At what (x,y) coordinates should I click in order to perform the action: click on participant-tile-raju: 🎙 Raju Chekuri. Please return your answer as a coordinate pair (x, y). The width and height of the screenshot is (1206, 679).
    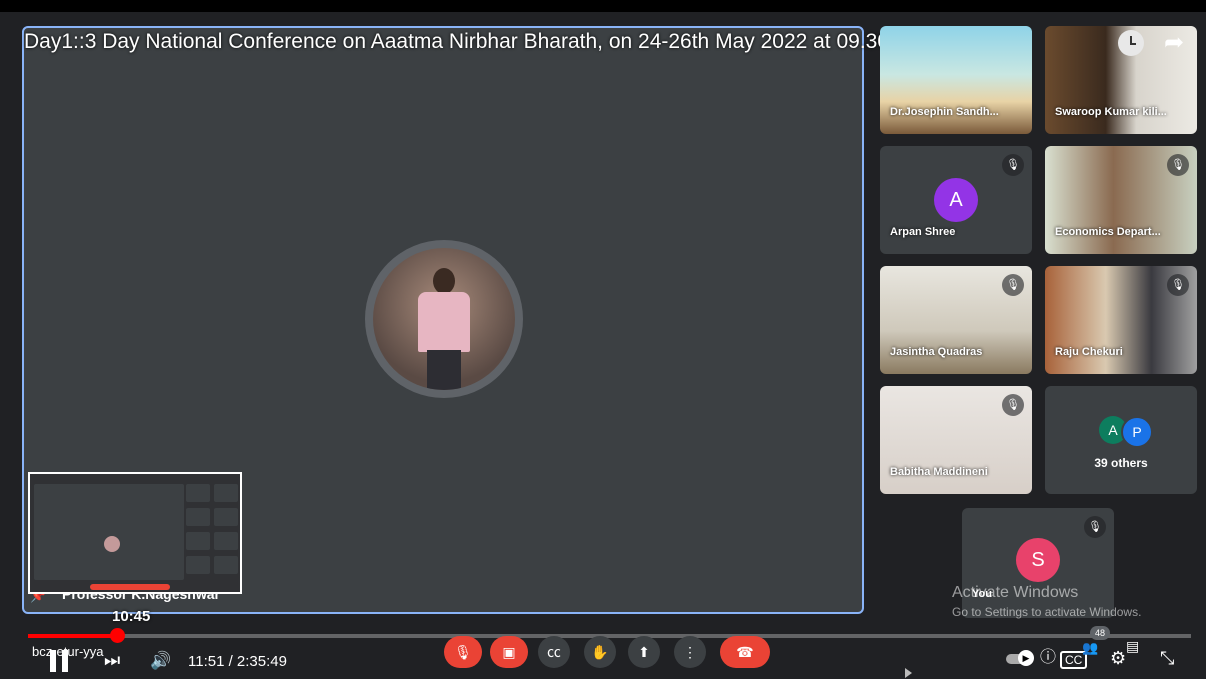
    Looking at the image, I should click on (1121, 320).